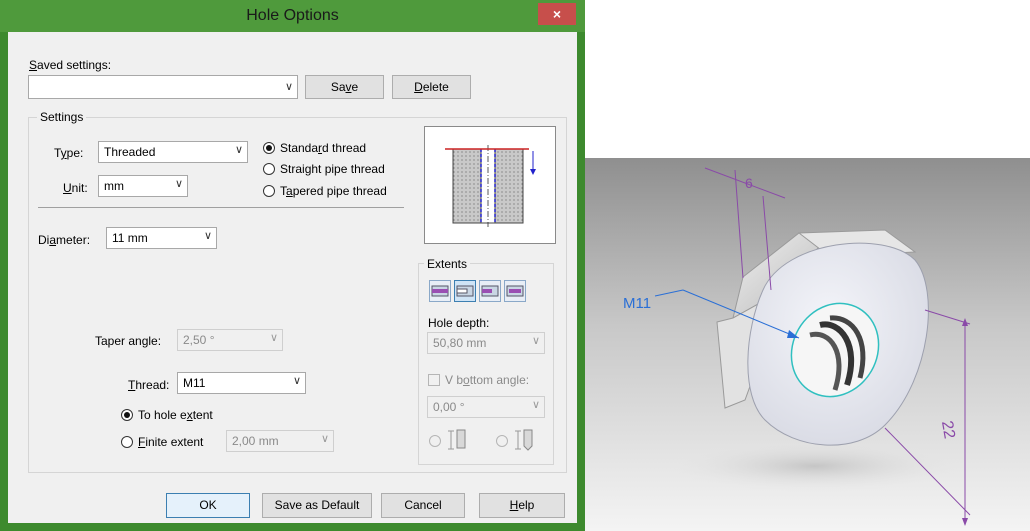  What do you see at coordinates (269, 148) in the screenshot?
I see `standard-thread-radio` at bounding box center [269, 148].